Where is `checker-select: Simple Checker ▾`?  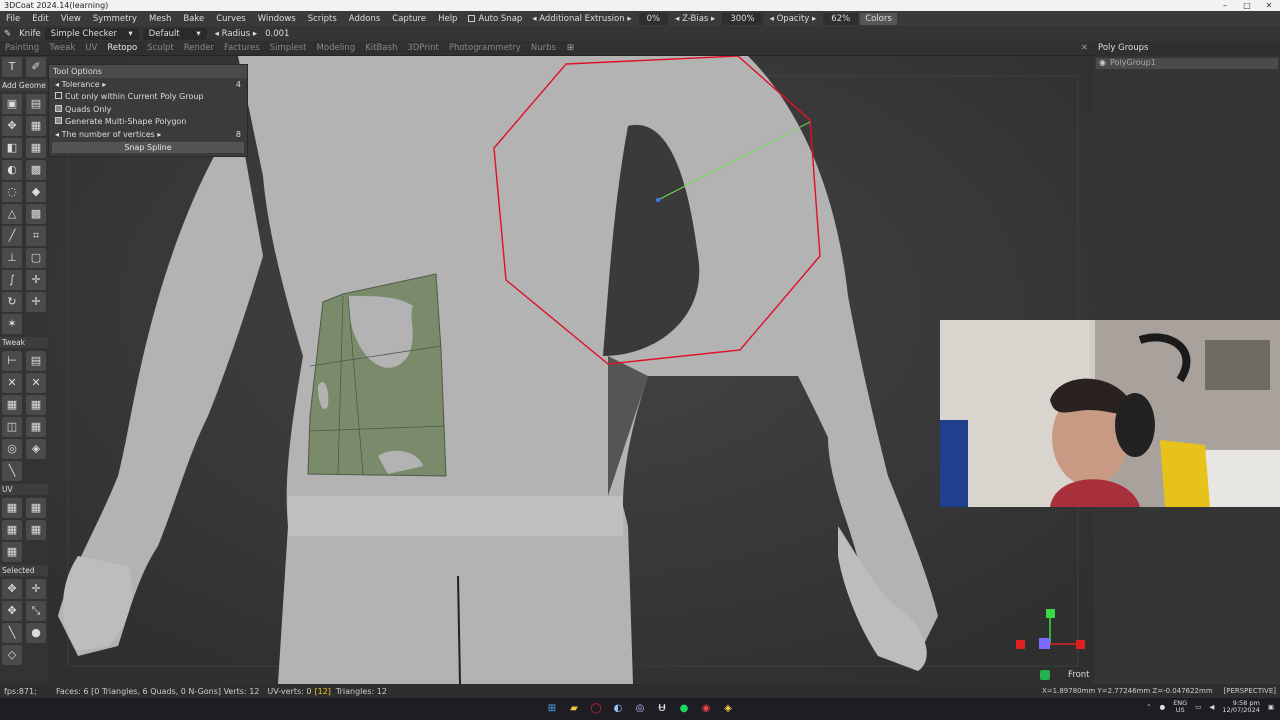
checker-select: Simple Checker ▾ is located at coordinates (91, 33).